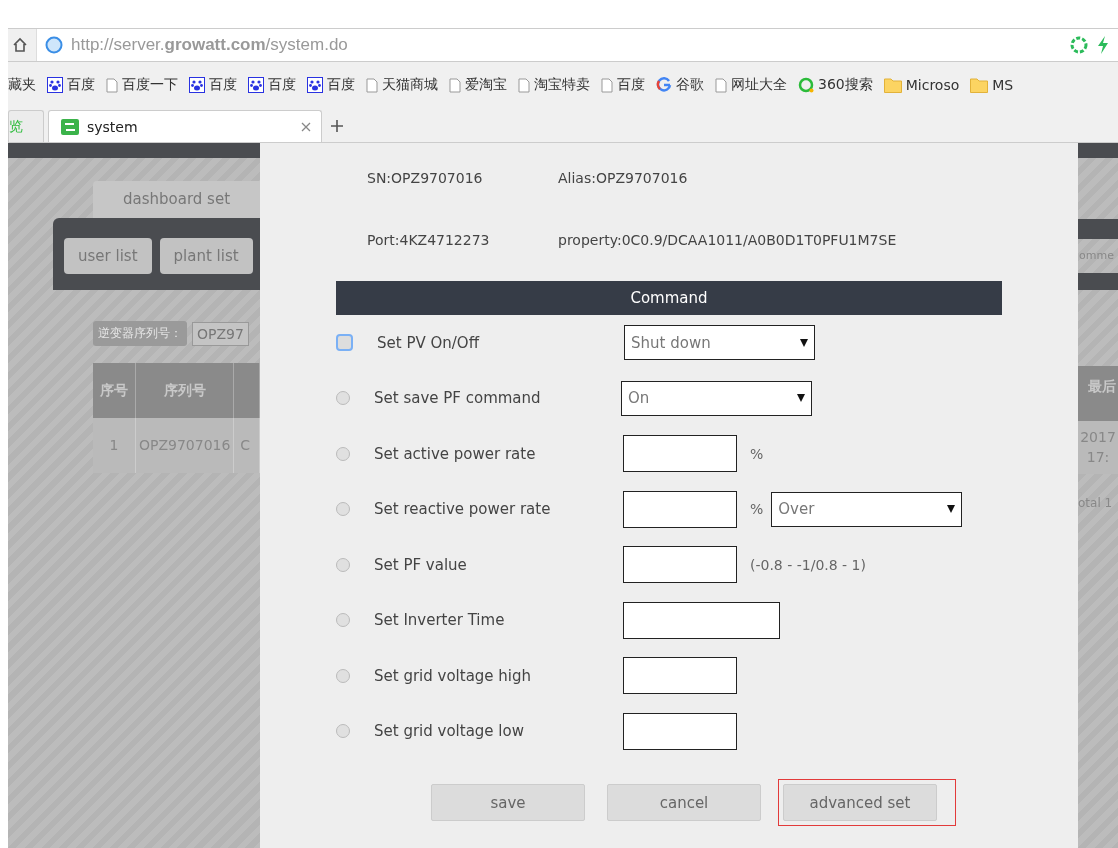 The image size is (1118, 848). I want to click on site-logo-icon, so click(70, 126).